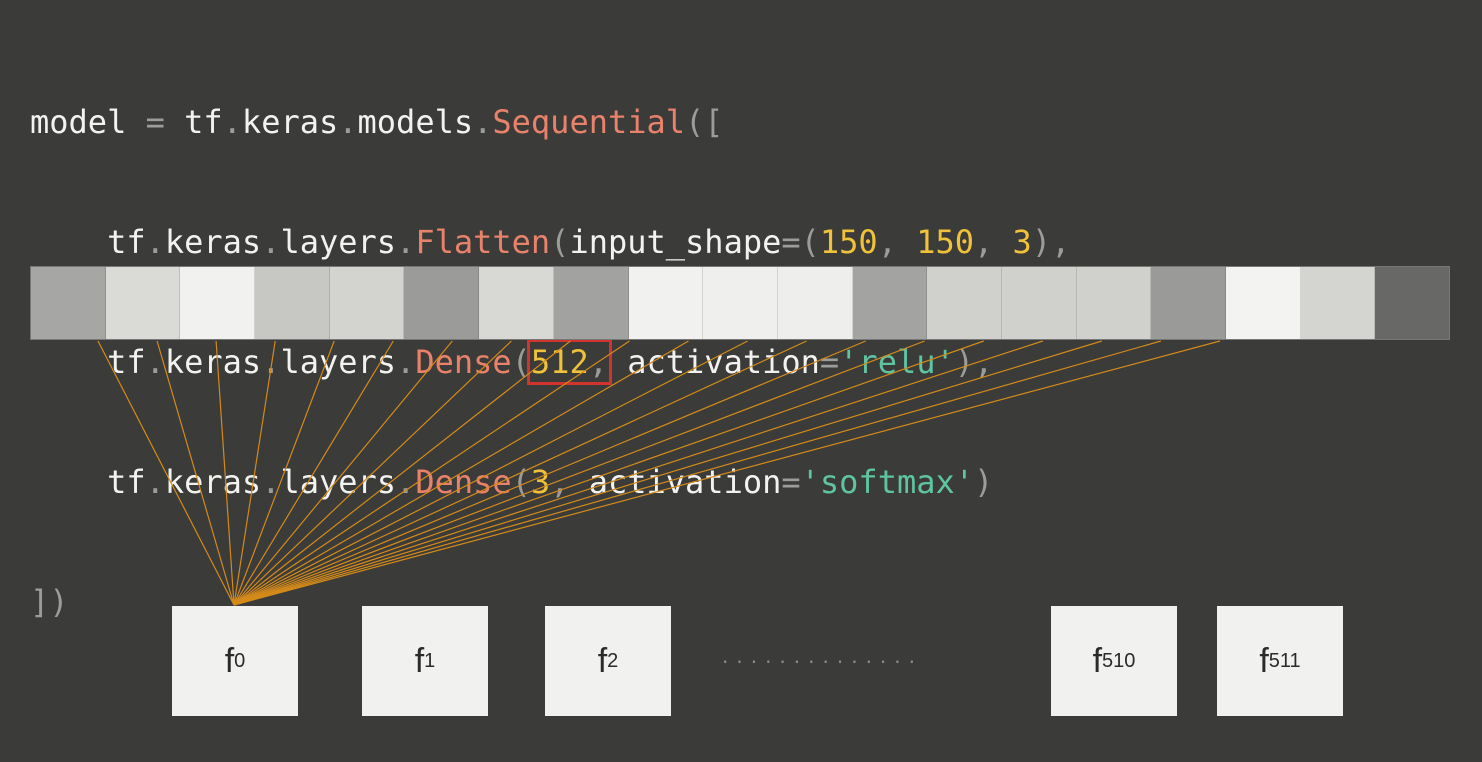 The image size is (1482, 762). Describe the element at coordinates (589, 122) in the screenshot. I see `code-token-function: Sequential` at that location.